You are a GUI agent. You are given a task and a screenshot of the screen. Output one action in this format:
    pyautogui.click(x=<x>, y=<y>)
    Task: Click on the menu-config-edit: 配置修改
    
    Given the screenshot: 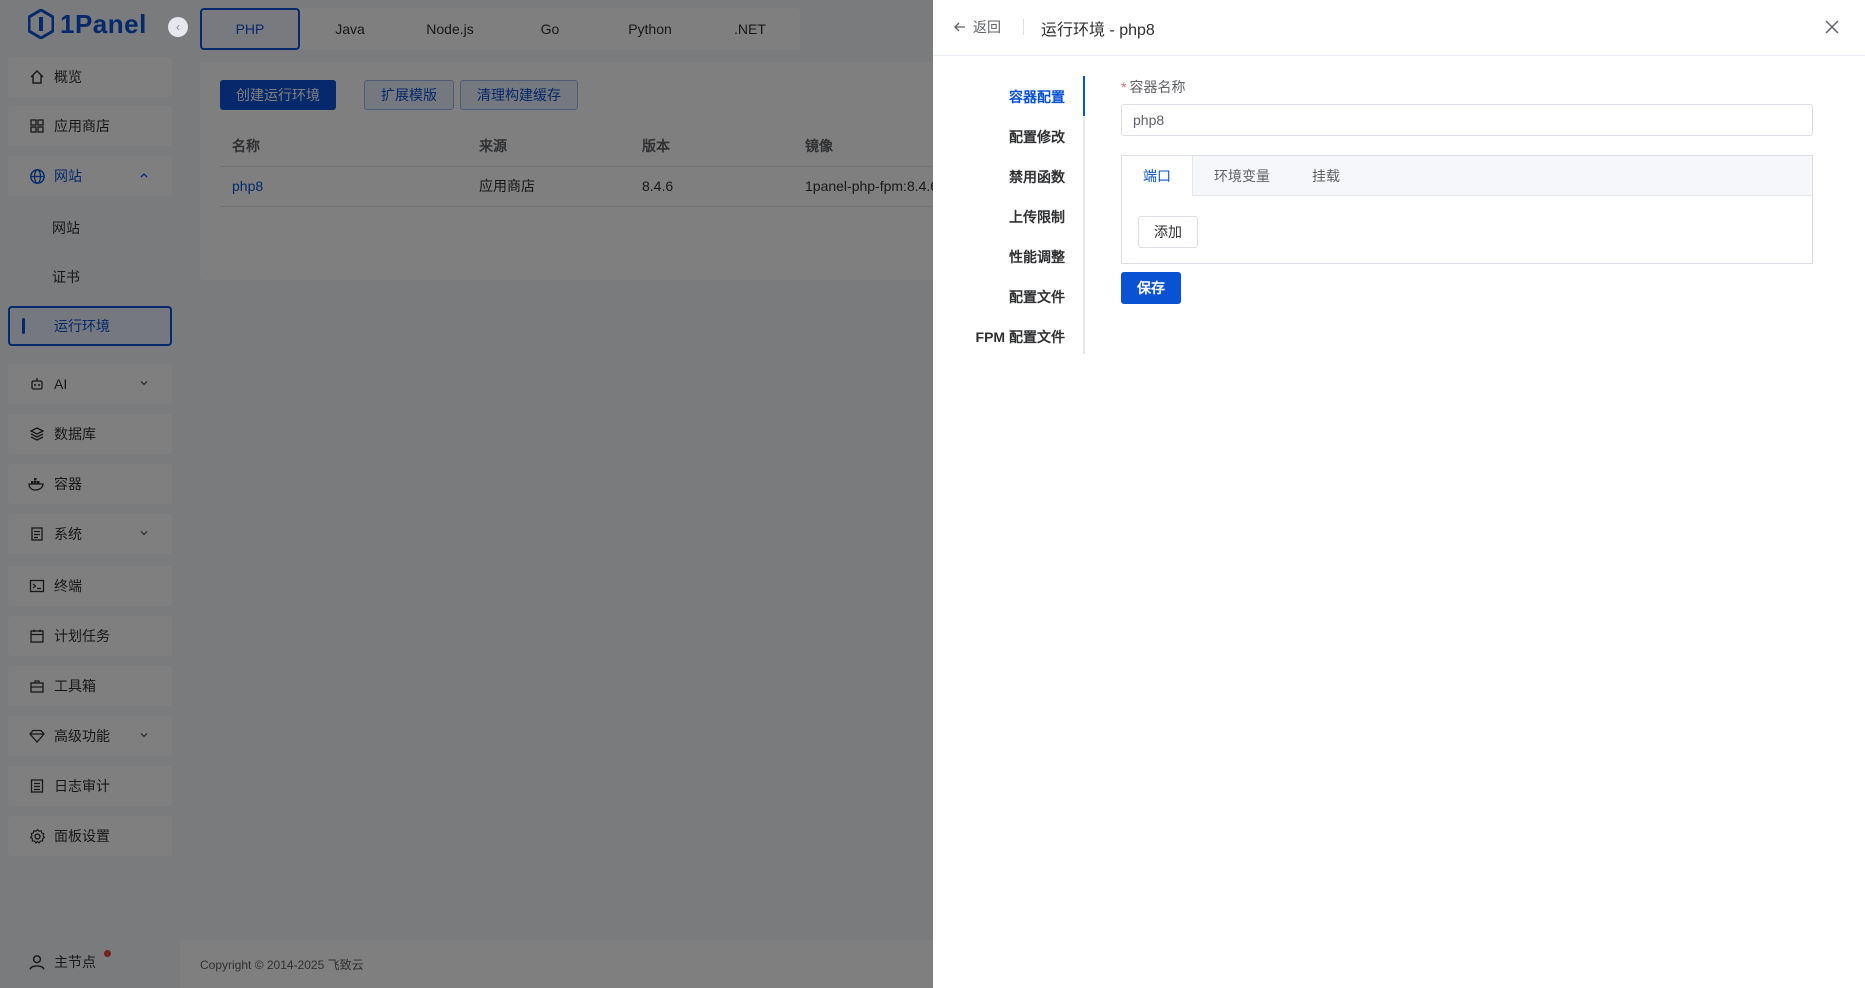 What is the action you would take?
    pyautogui.click(x=1037, y=137)
    